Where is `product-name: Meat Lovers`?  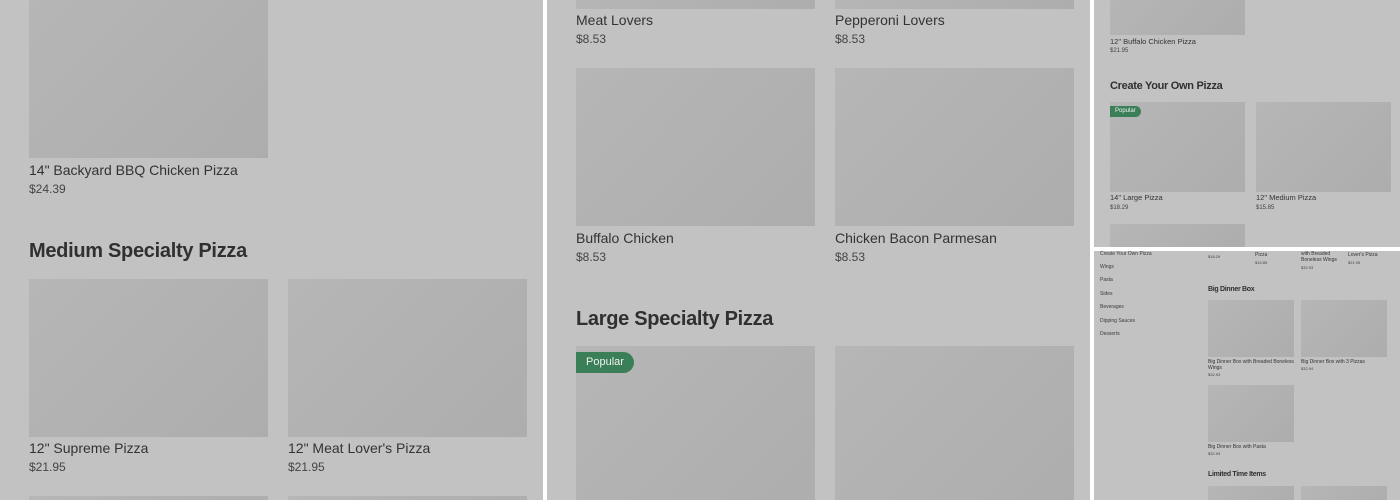
product-name: Meat Lovers is located at coordinates (614, 20).